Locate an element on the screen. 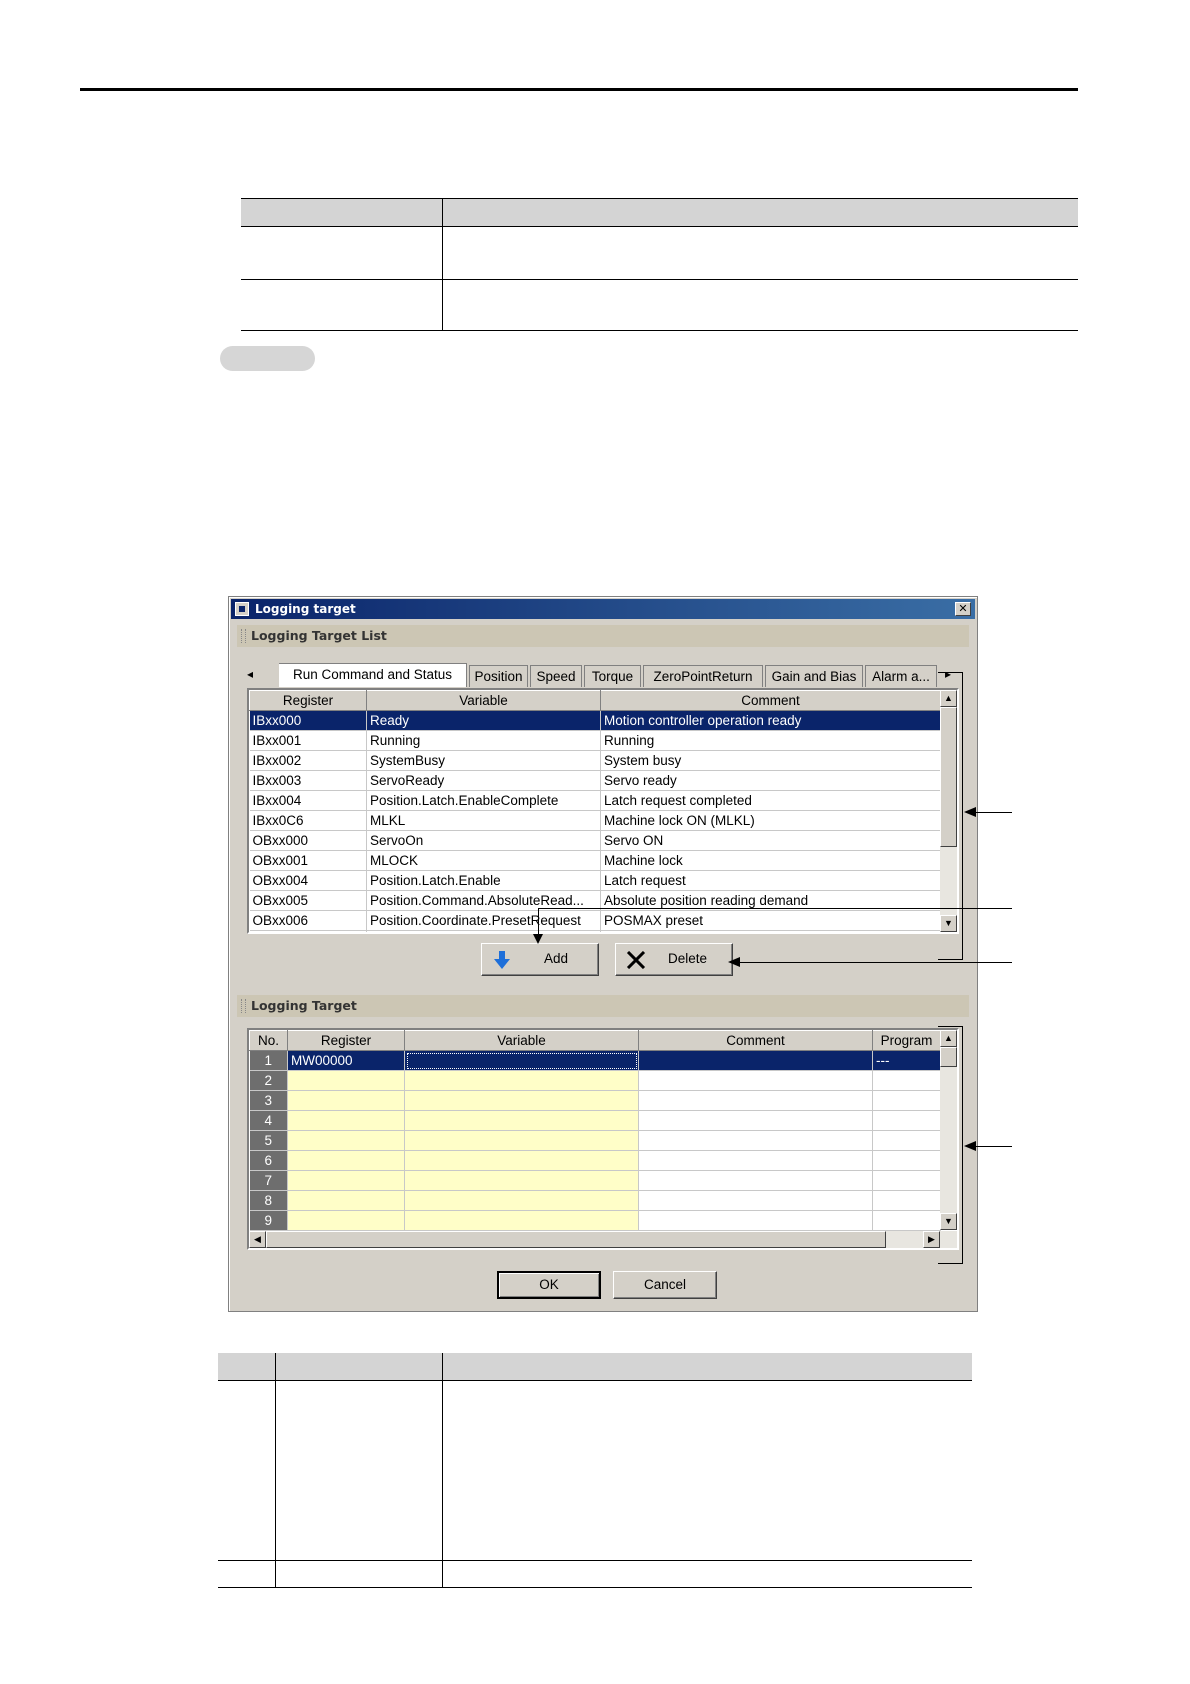 The width and height of the screenshot is (1190, 1684). comment-cell: Servo ON is located at coordinates (770, 840).